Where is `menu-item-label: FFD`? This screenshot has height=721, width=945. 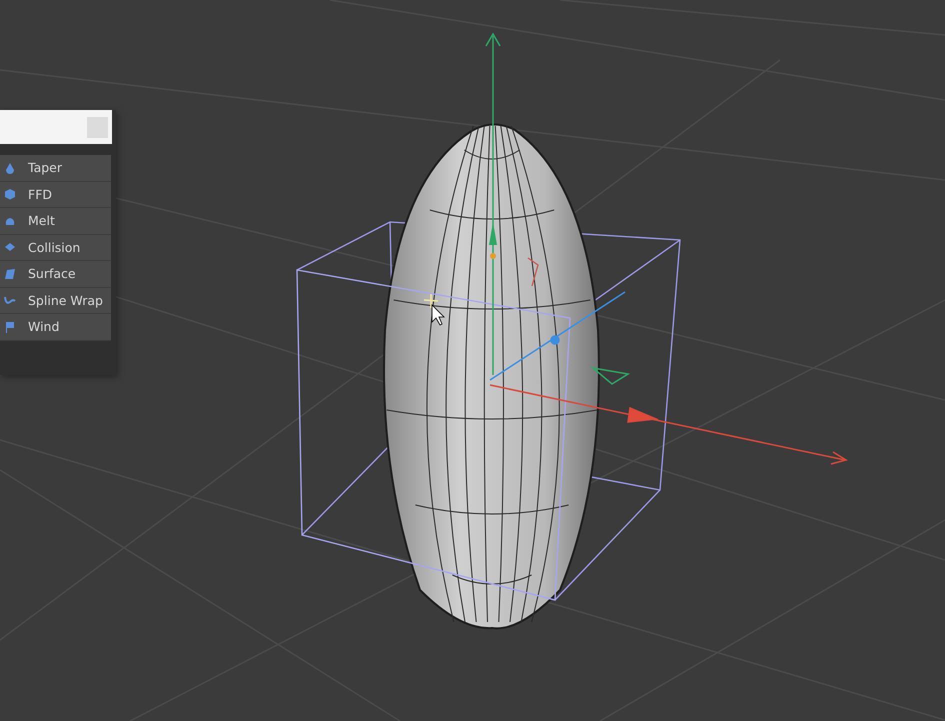
menu-item-label: FFD is located at coordinates (40, 194).